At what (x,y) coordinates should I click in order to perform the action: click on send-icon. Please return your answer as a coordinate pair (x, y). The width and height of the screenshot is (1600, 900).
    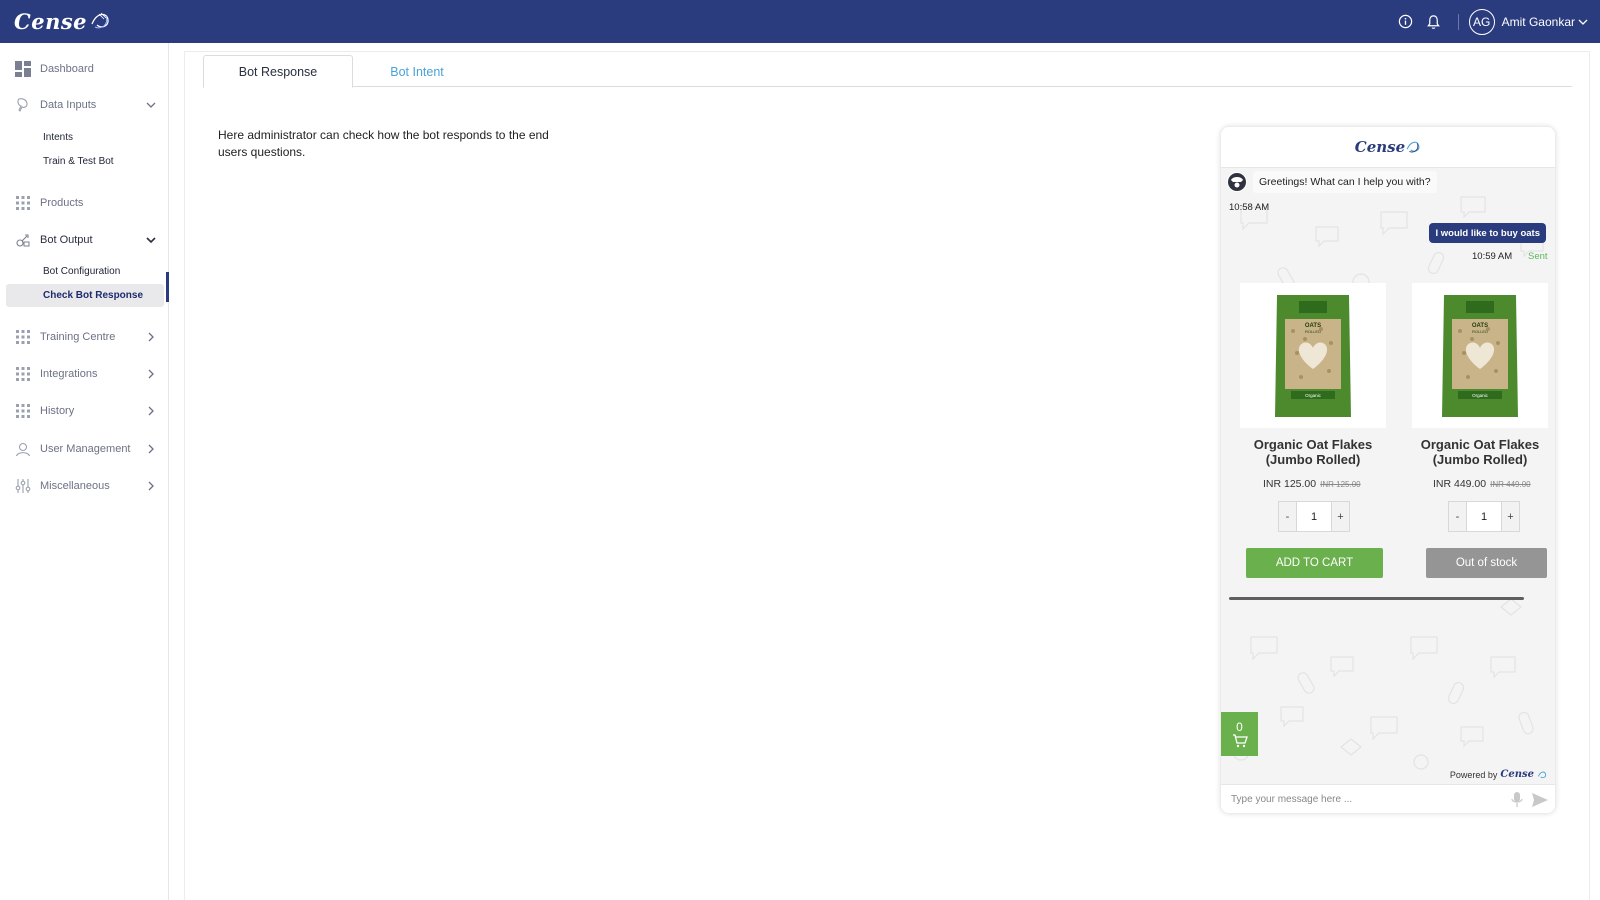
    Looking at the image, I should click on (1540, 800).